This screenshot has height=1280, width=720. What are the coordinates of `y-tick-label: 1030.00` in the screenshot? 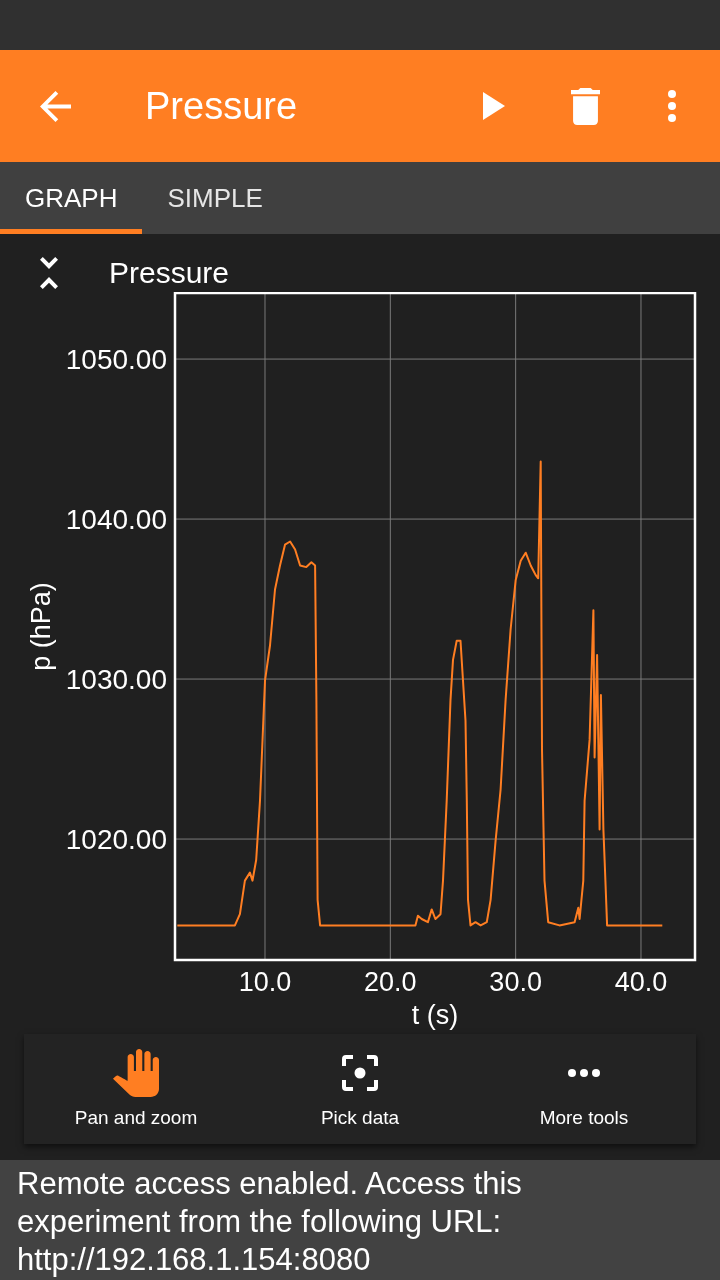 It's located at (116, 680).